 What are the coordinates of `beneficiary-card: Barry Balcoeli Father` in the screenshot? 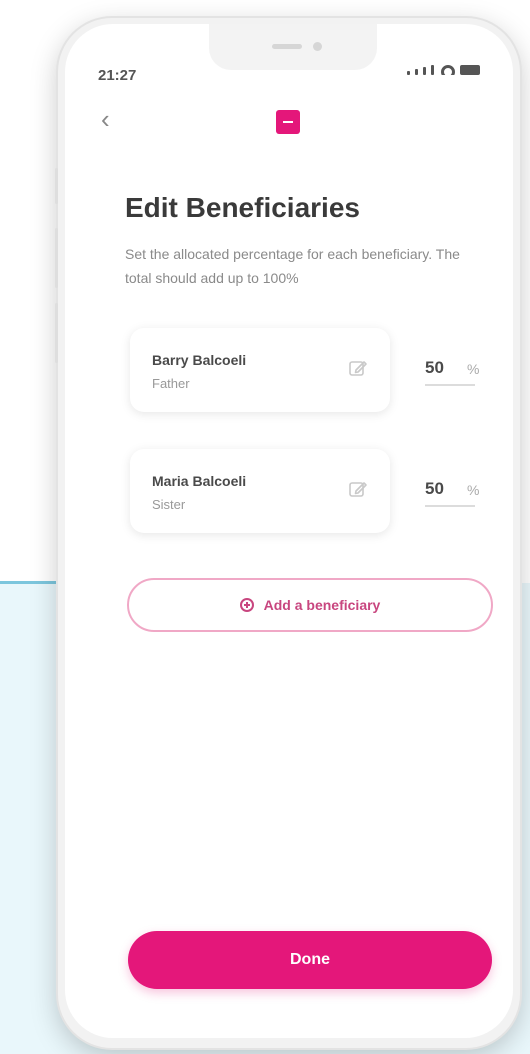 It's located at (260, 370).